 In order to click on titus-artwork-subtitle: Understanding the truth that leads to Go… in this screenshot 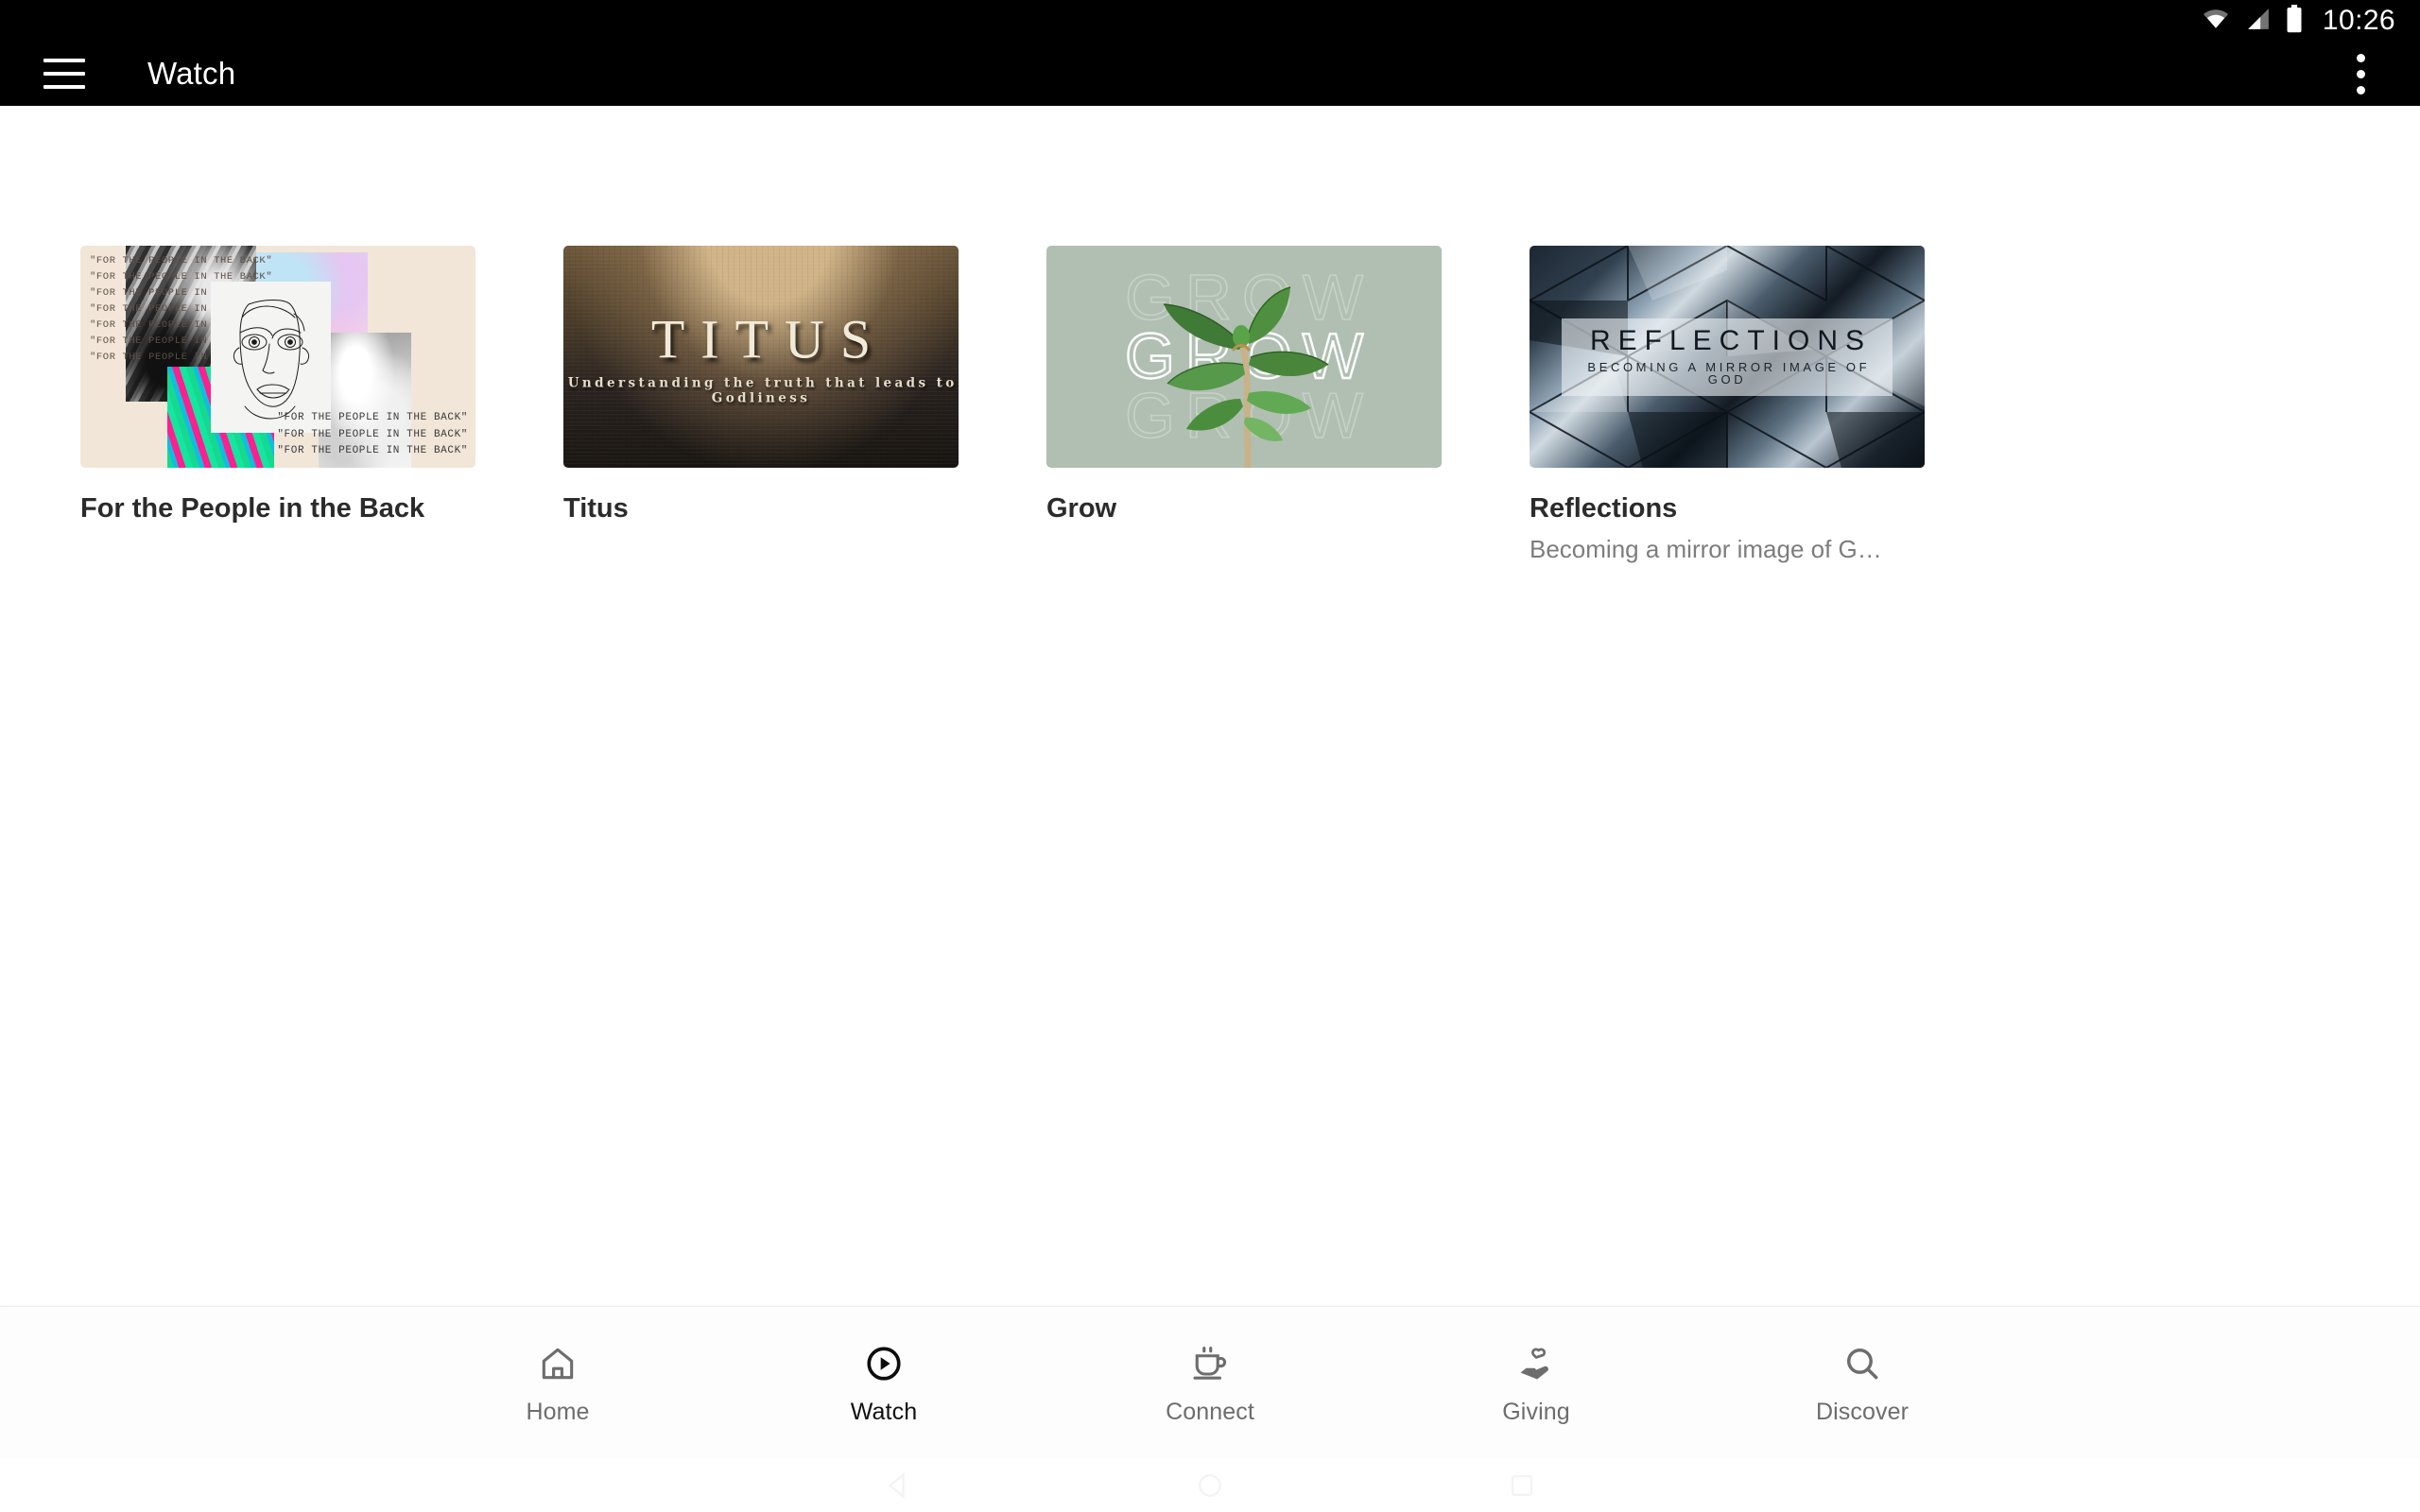, I will do `click(762, 390)`.